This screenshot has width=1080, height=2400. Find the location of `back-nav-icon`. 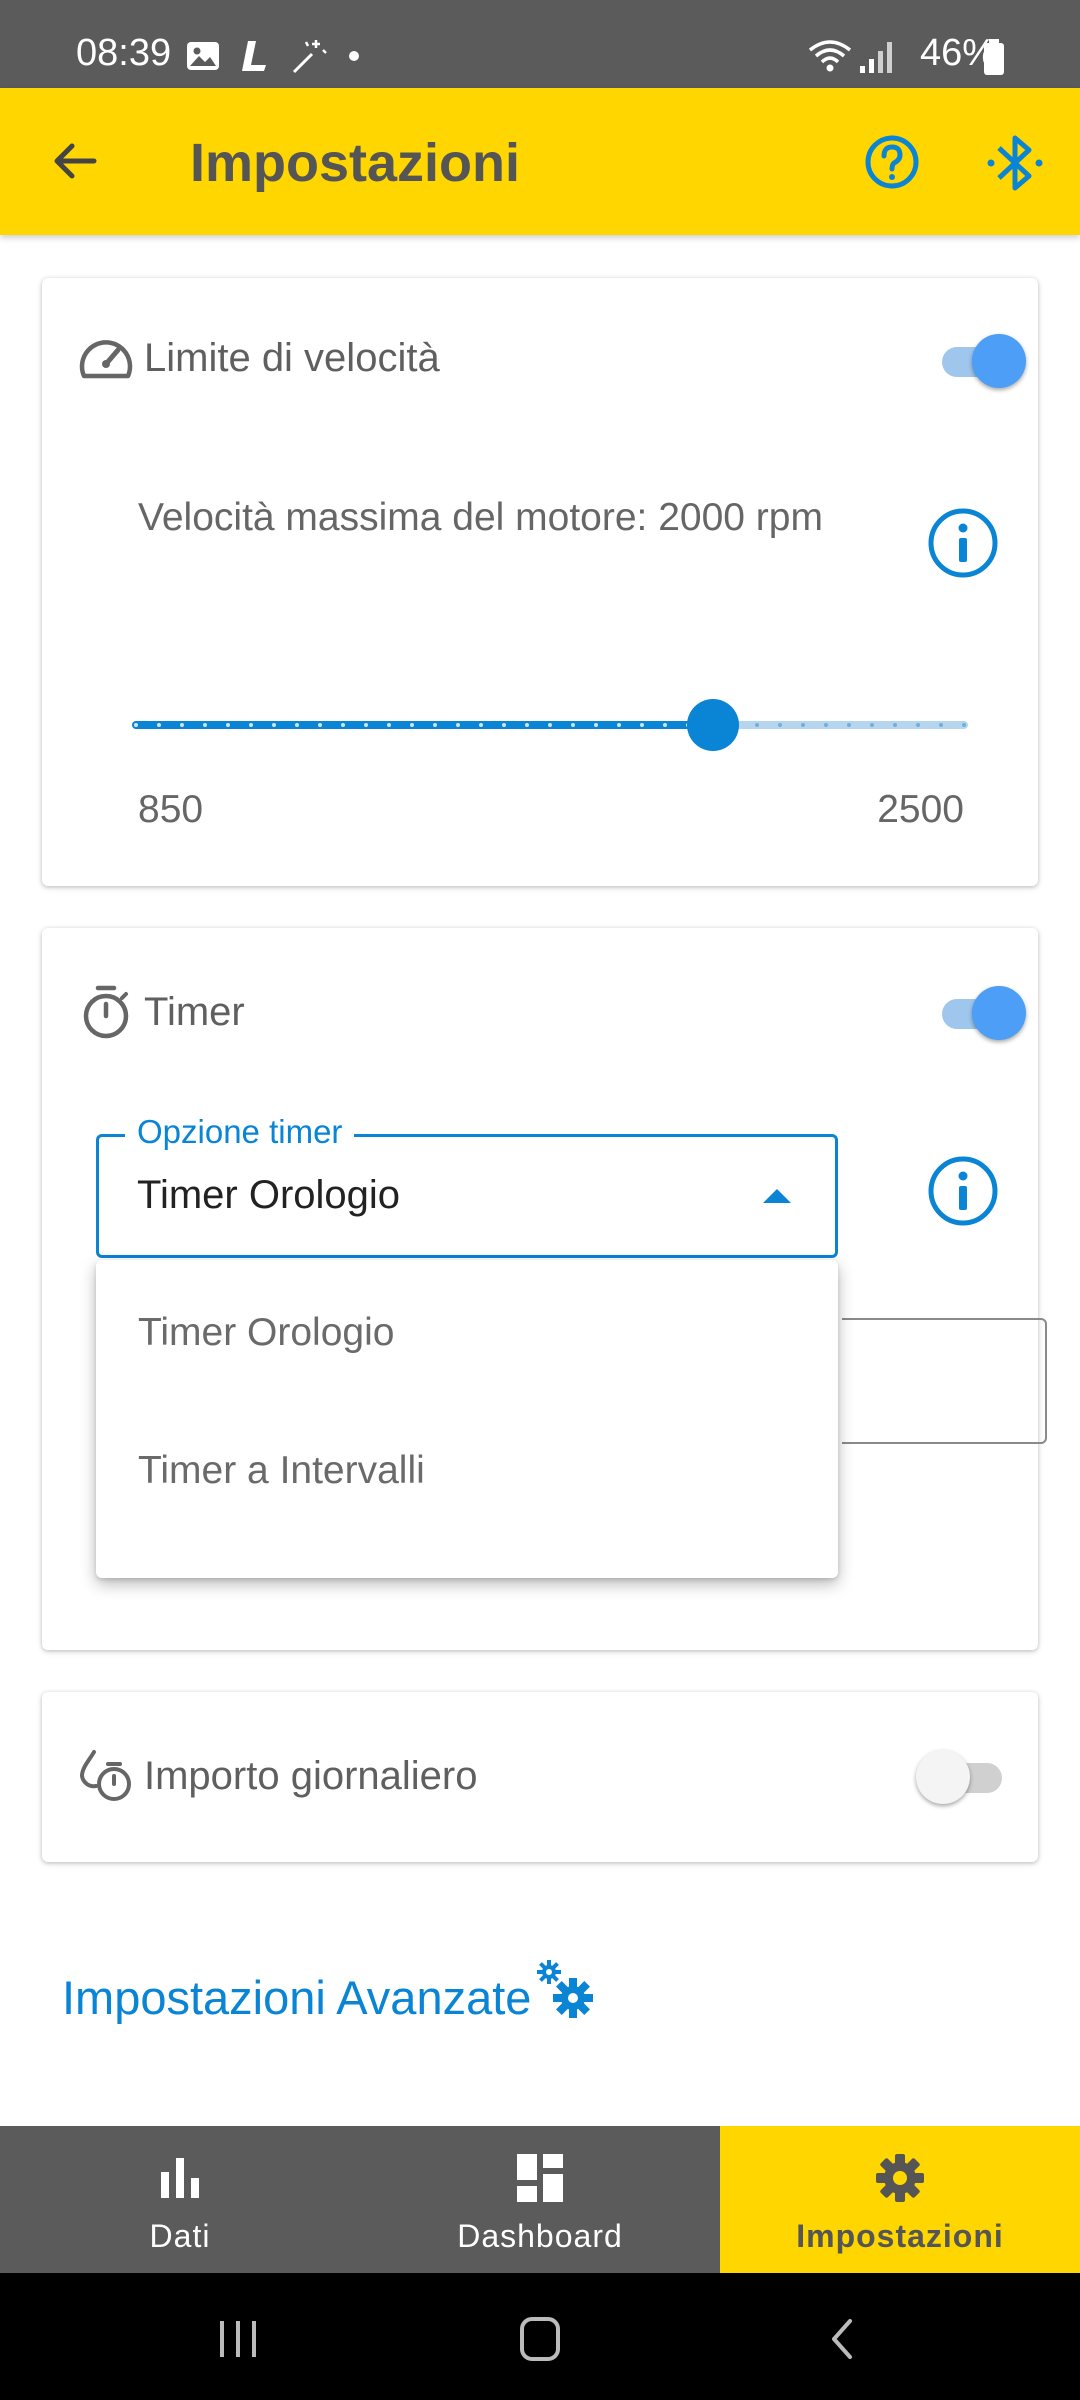

back-nav-icon is located at coordinates (842, 2339).